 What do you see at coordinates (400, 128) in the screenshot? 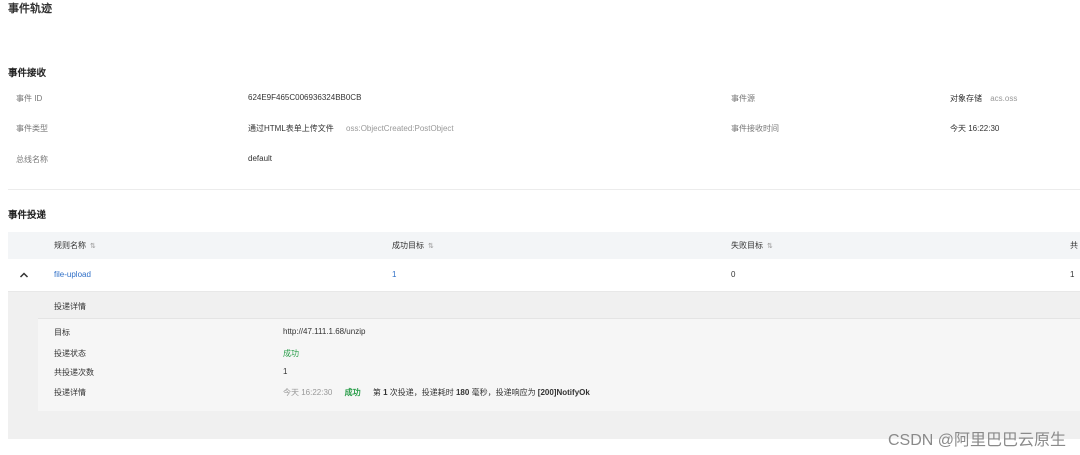
I see `event-type-code: oss:ObjectCreated:PostObject` at bounding box center [400, 128].